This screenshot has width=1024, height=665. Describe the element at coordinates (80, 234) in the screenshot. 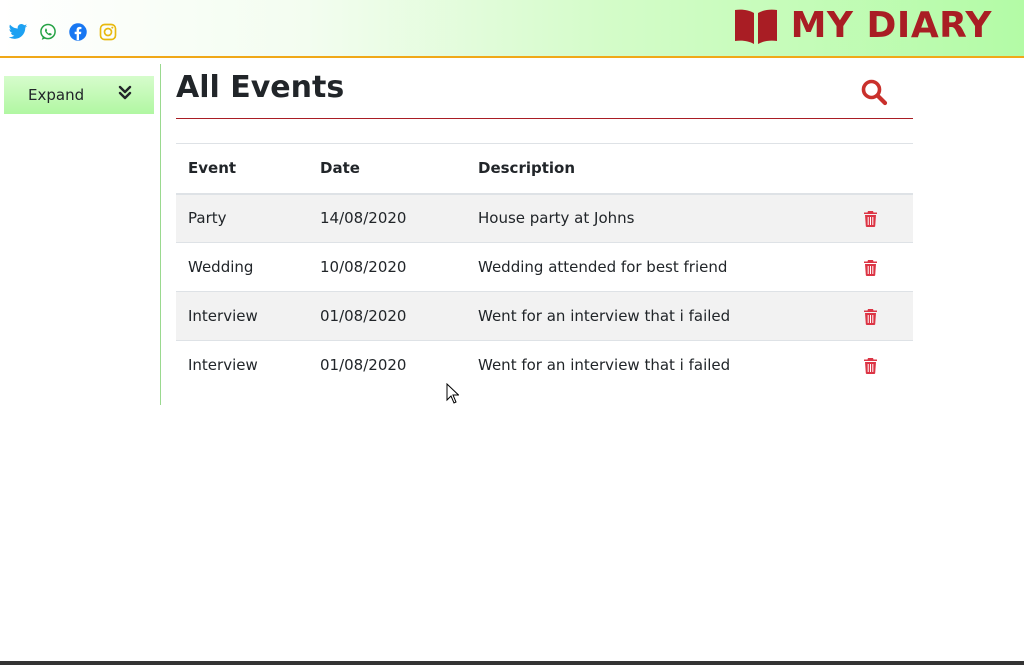

I see `sidebar: Expand` at that location.